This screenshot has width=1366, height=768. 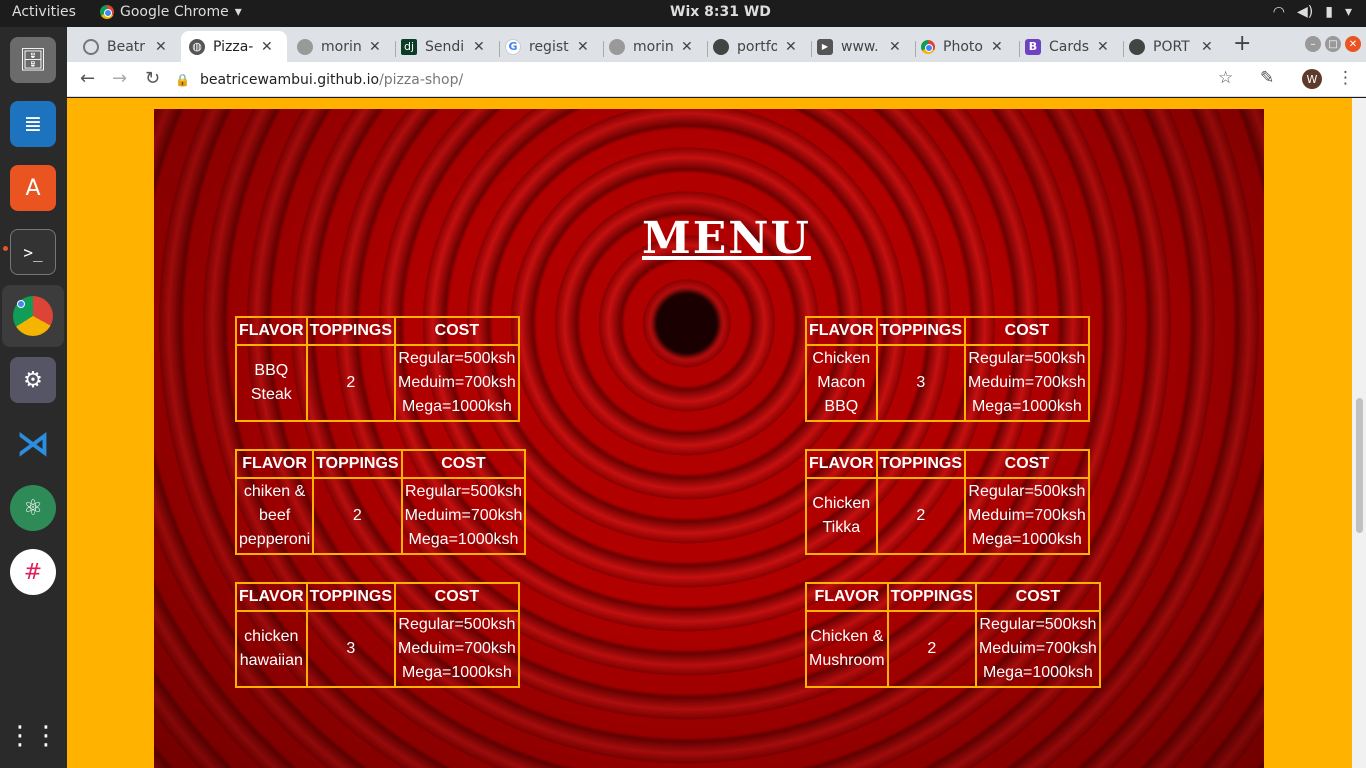 What do you see at coordinates (1225, 78) in the screenshot?
I see `bookmark-star-icon: ☆` at bounding box center [1225, 78].